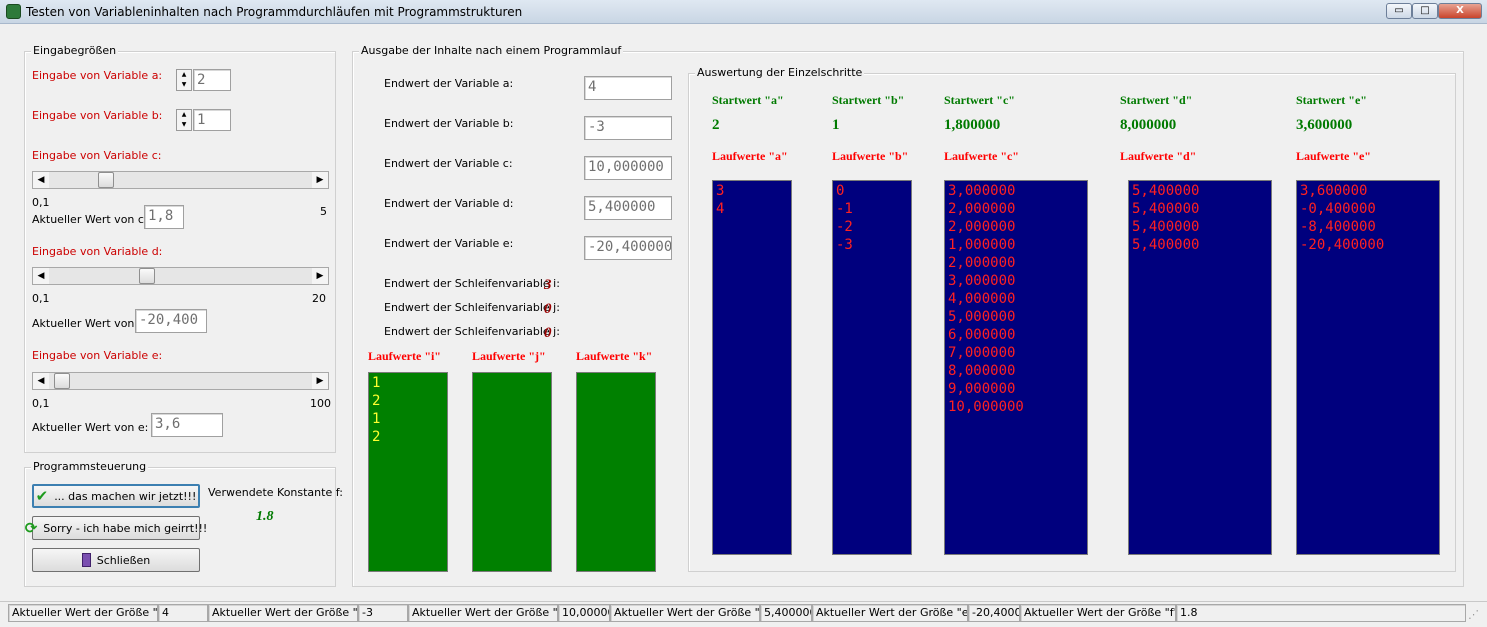 The image size is (1487, 627). What do you see at coordinates (1331, 100) in the screenshot?
I see `startwert-e-label: Startwert "e"` at bounding box center [1331, 100].